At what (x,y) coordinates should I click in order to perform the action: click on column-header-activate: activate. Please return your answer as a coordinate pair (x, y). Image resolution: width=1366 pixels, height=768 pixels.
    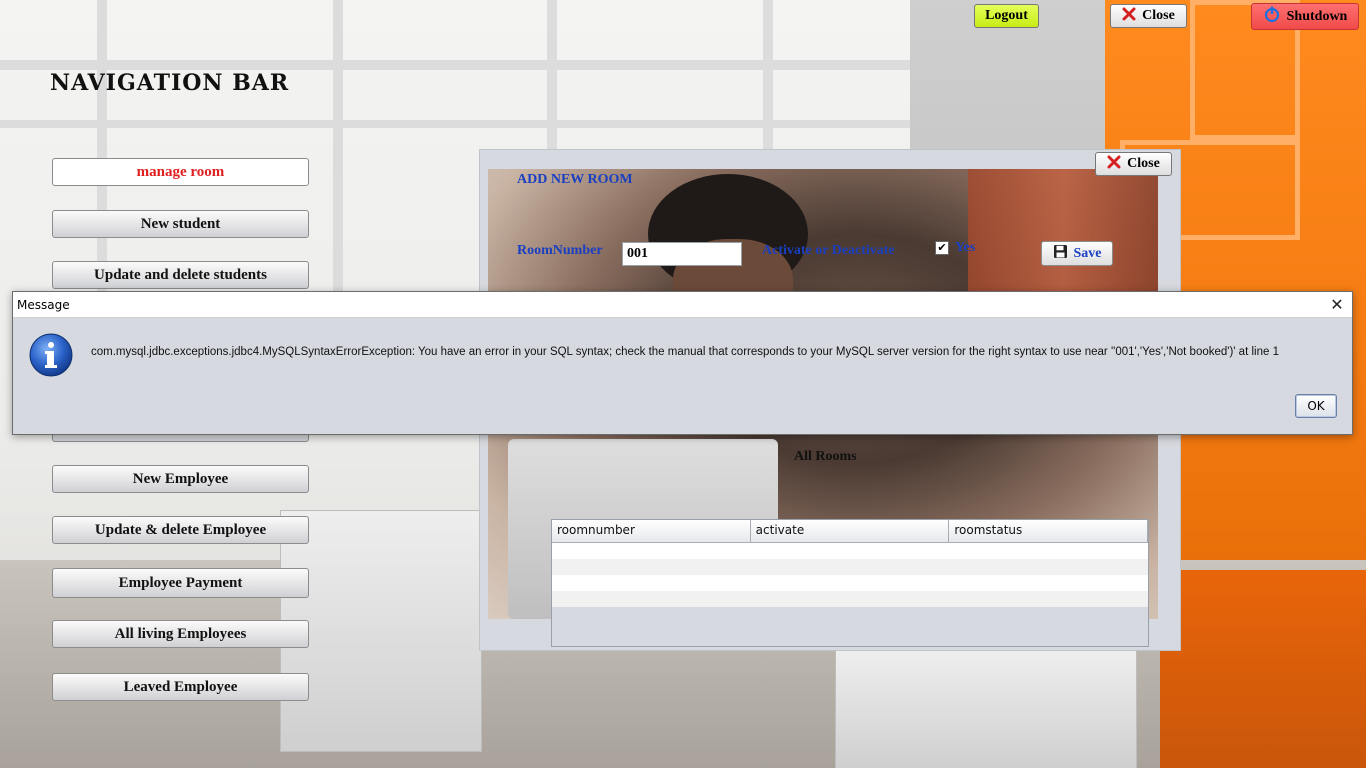
    Looking at the image, I should click on (850, 531).